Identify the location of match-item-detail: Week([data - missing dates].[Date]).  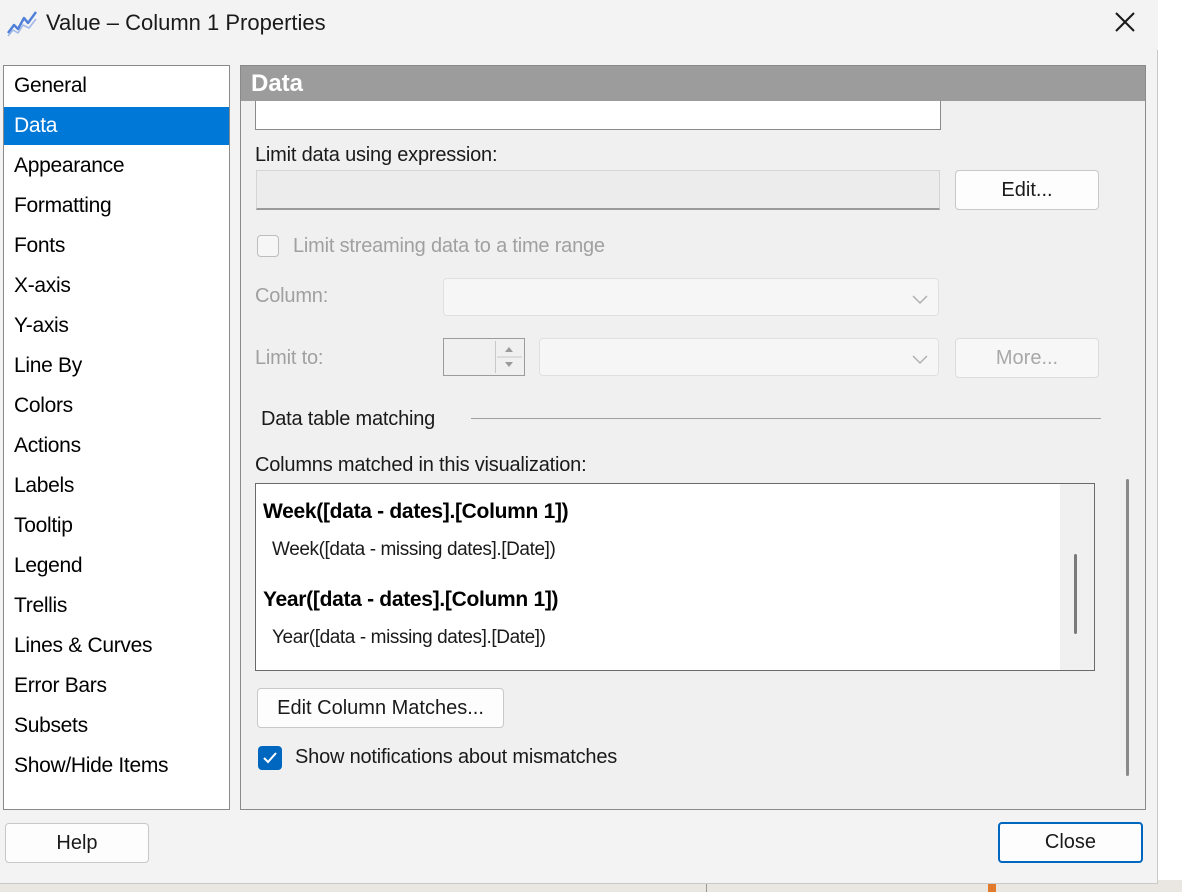
(414, 549).